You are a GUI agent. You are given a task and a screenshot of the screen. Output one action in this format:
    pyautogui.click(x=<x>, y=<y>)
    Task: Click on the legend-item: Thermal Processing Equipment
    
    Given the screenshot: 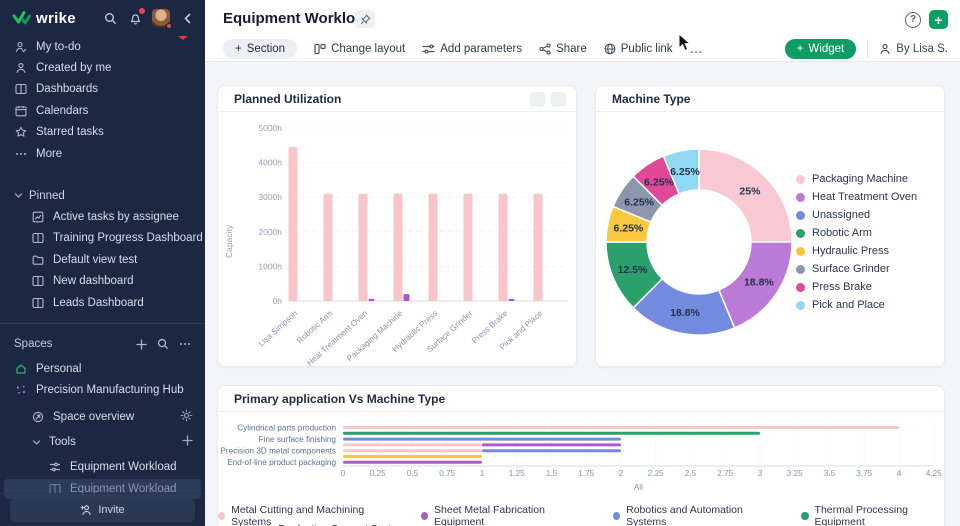 What is the action you would take?
    pyautogui.click(x=872, y=515)
    